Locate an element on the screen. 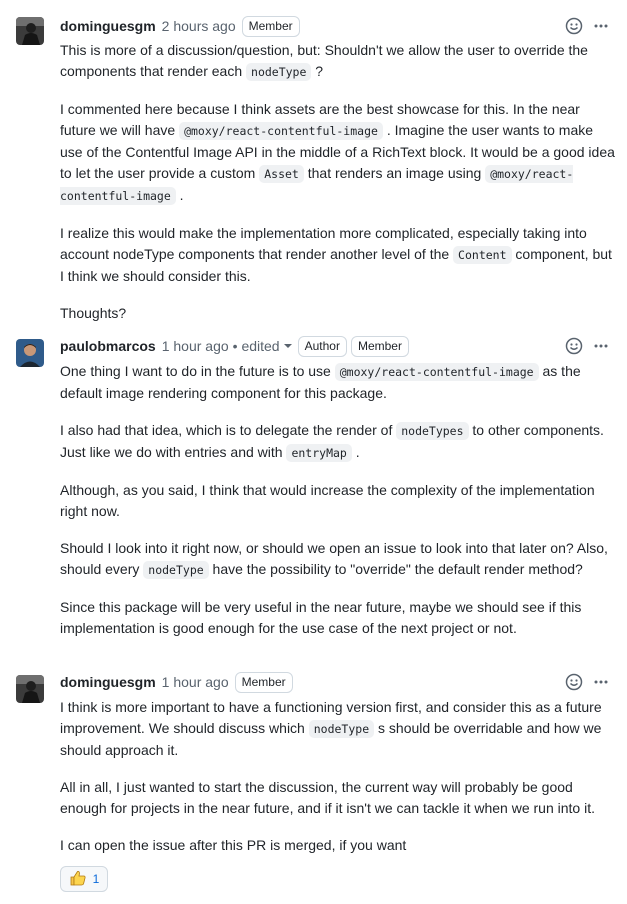 The height and width of the screenshot is (904, 627). edited-label: • edited is located at coordinates (256, 346).